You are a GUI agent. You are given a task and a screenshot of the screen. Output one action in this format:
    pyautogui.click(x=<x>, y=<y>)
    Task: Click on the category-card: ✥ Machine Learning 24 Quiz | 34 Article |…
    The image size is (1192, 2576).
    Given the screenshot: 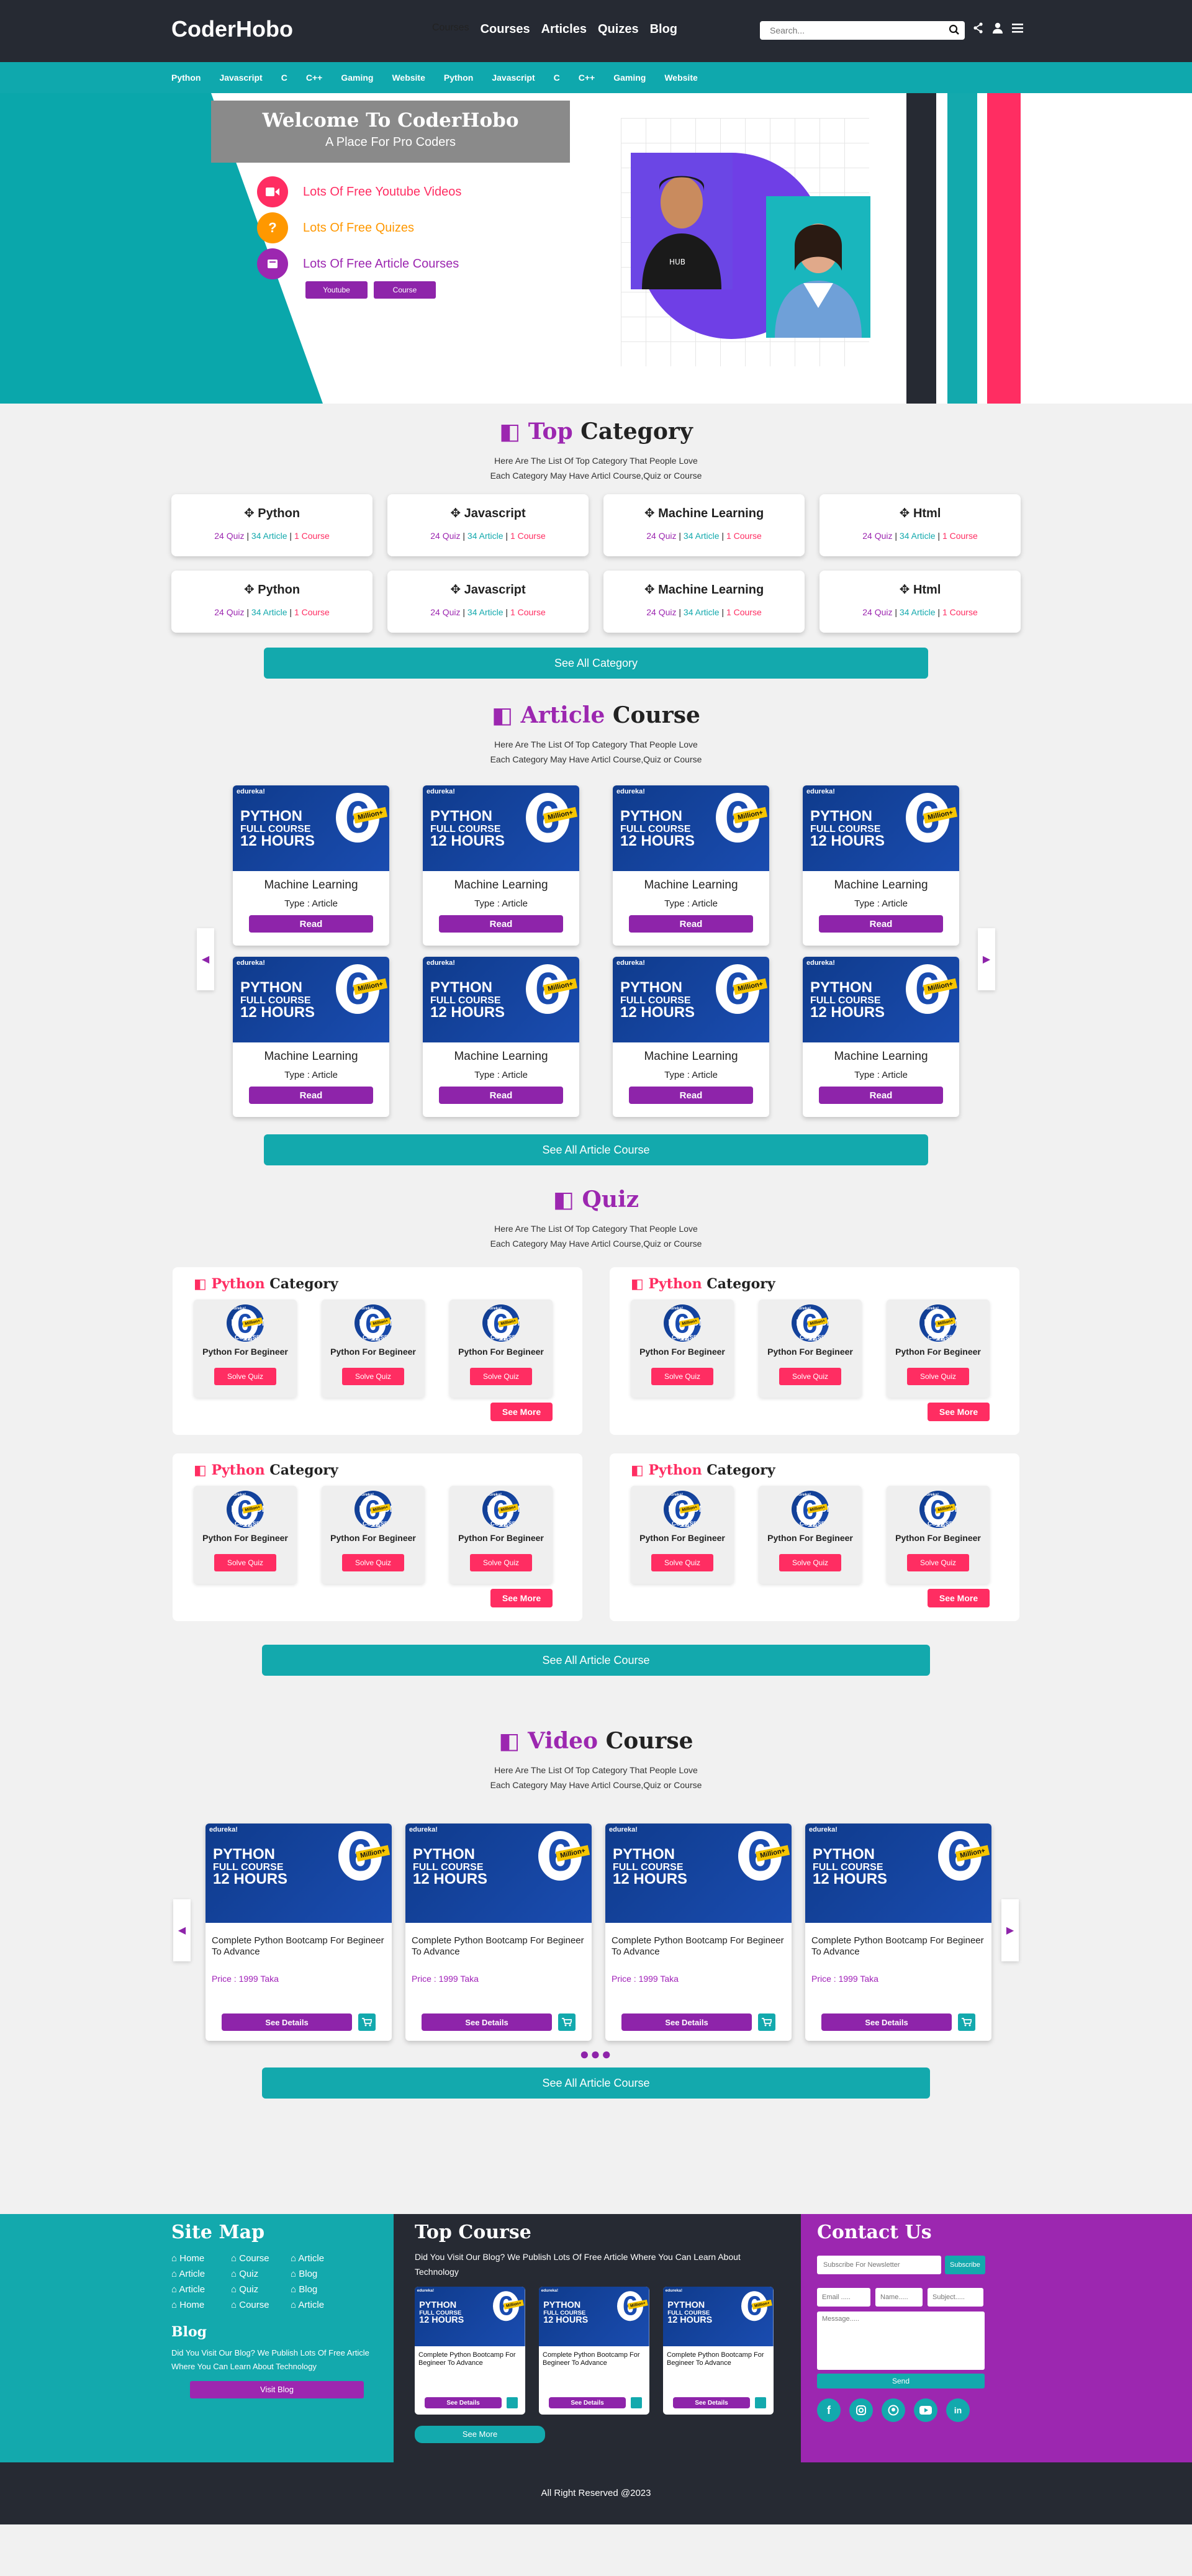 What is the action you would take?
    pyautogui.click(x=704, y=602)
    